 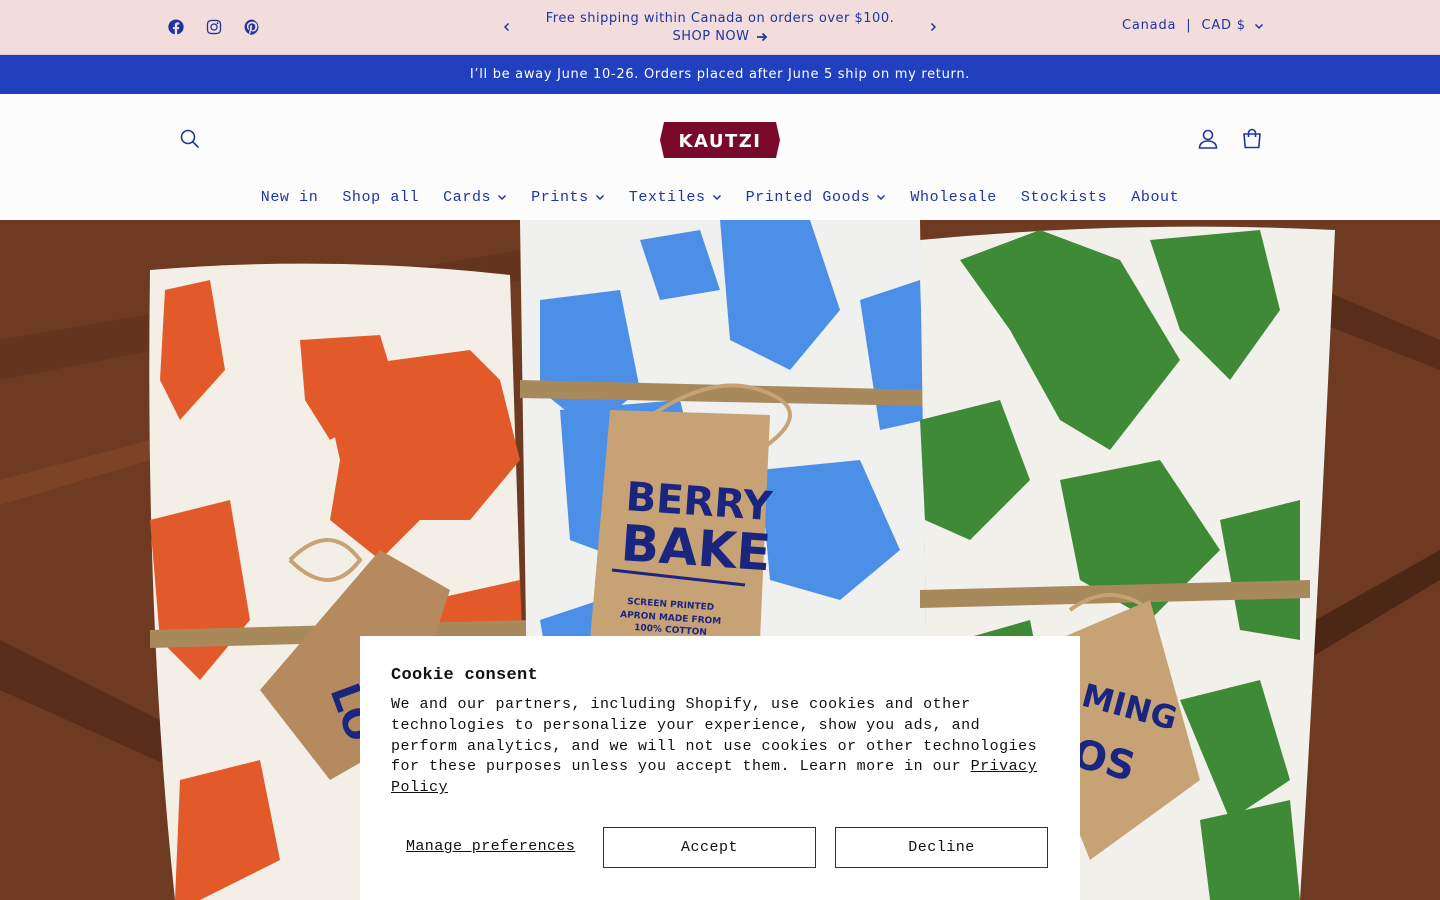 I want to click on search-icon, so click(x=190, y=139).